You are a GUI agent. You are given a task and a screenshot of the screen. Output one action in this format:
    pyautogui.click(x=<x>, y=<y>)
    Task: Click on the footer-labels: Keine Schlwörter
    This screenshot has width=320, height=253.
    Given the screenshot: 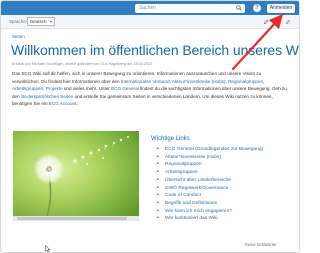 What is the action you would take?
    pyautogui.click(x=261, y=244)
    